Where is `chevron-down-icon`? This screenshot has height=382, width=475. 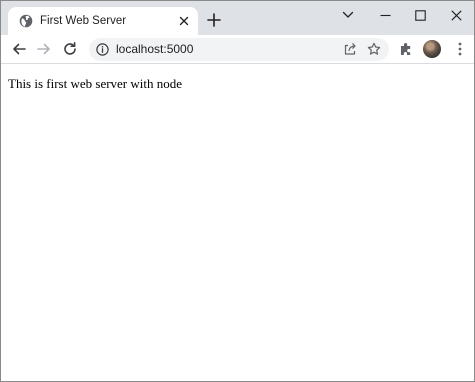
chevron-down-icon is located at coordinates (348, 15).